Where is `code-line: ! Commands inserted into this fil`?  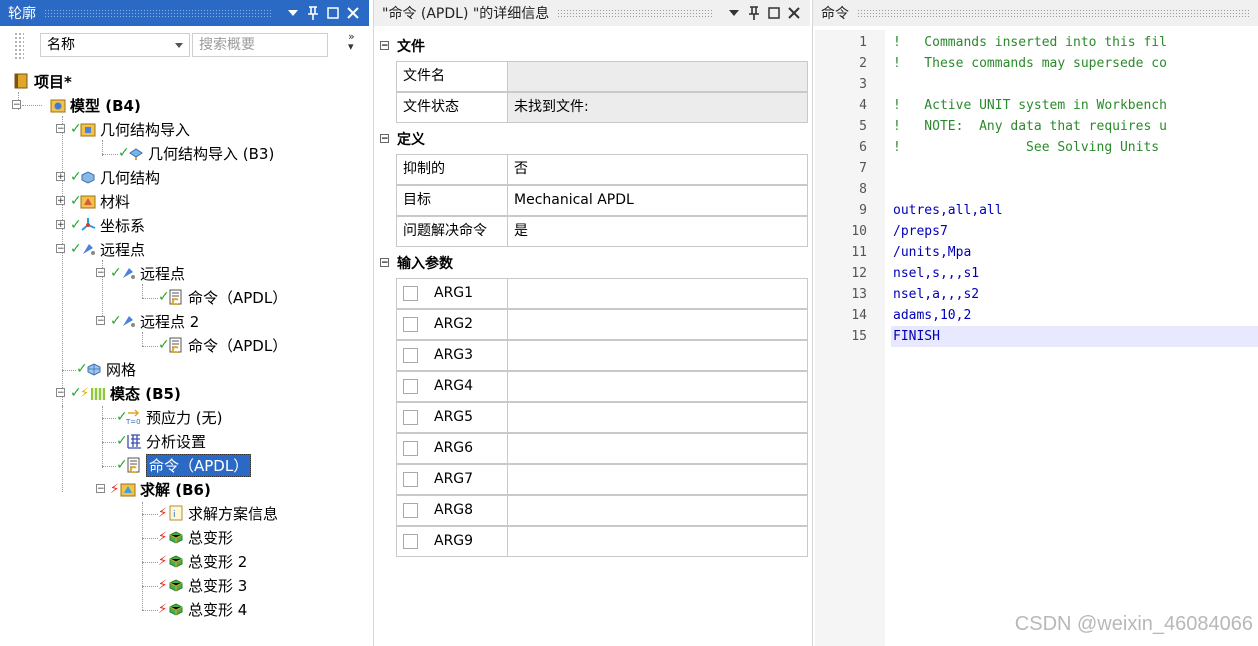
code-line: ! Commands inserted into this fil is located at coordinates (1074, 42).